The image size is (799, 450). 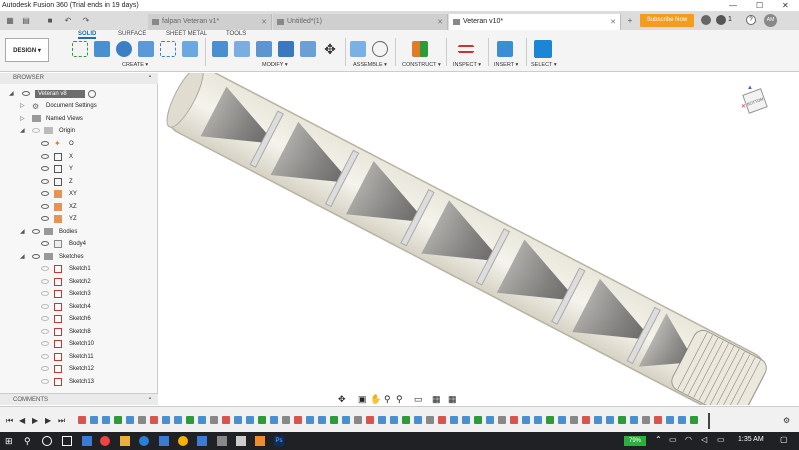 I want to click on cortana-icon, so click(x=47, y=441).